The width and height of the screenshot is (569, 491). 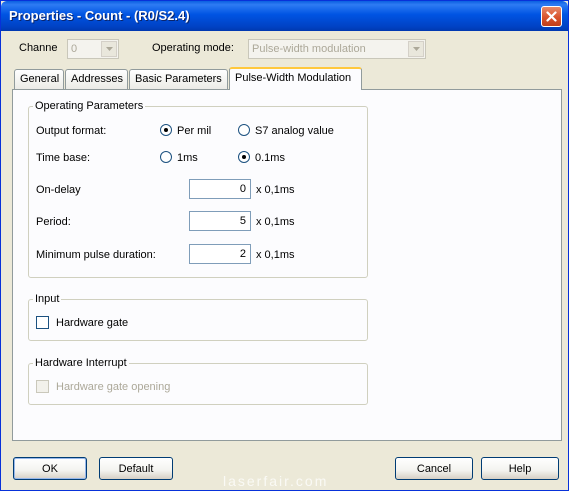 I want to click on period-input: 5, so click(x=220, y=221).